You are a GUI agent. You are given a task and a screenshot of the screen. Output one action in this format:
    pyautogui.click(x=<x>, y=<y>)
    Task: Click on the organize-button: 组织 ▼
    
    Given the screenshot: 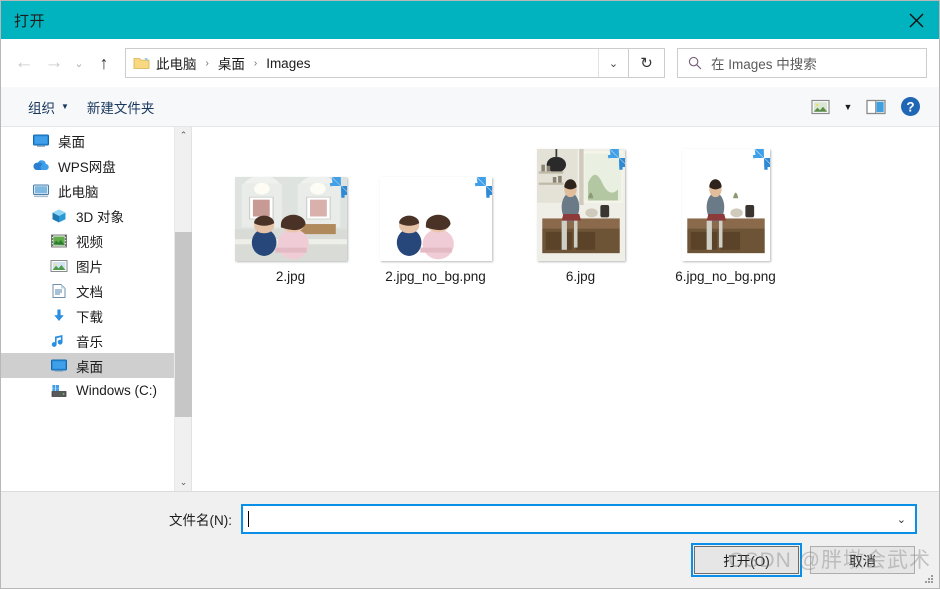 What is the action you would take?
    pyautogui.click(x=48, y=107)
    